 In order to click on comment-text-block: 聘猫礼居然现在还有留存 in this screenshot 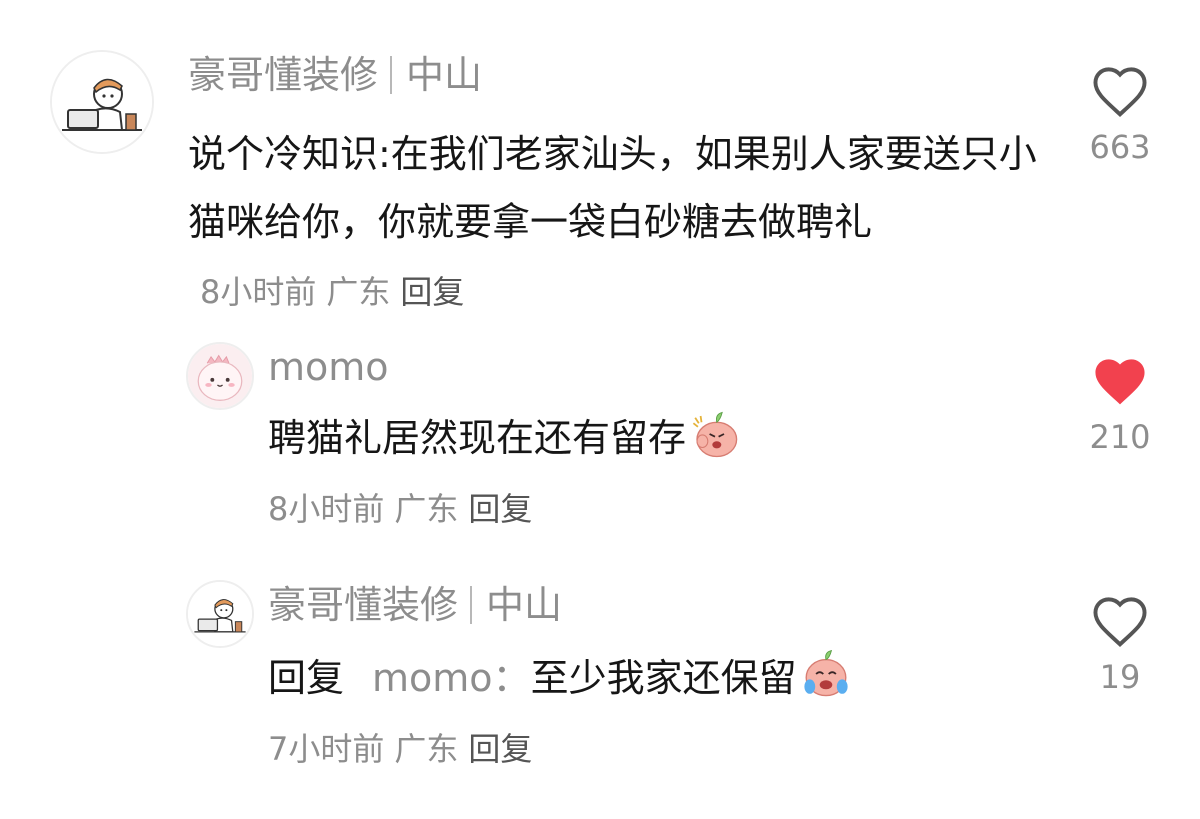, I will do `click(648, 438)`.